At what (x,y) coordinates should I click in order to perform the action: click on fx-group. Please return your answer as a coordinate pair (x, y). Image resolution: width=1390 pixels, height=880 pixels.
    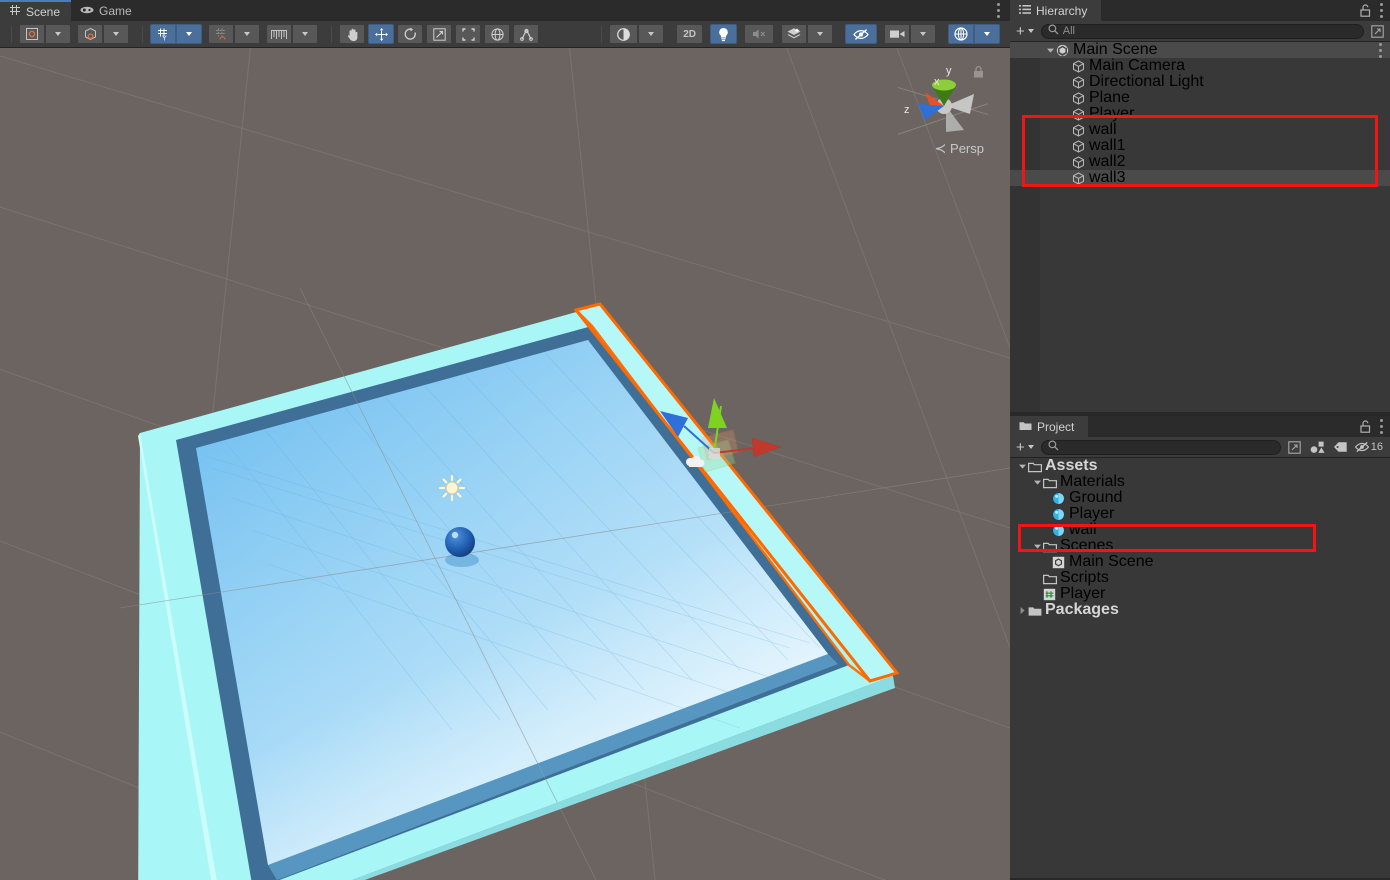
    Looking at the image, I should click on (807, 34).